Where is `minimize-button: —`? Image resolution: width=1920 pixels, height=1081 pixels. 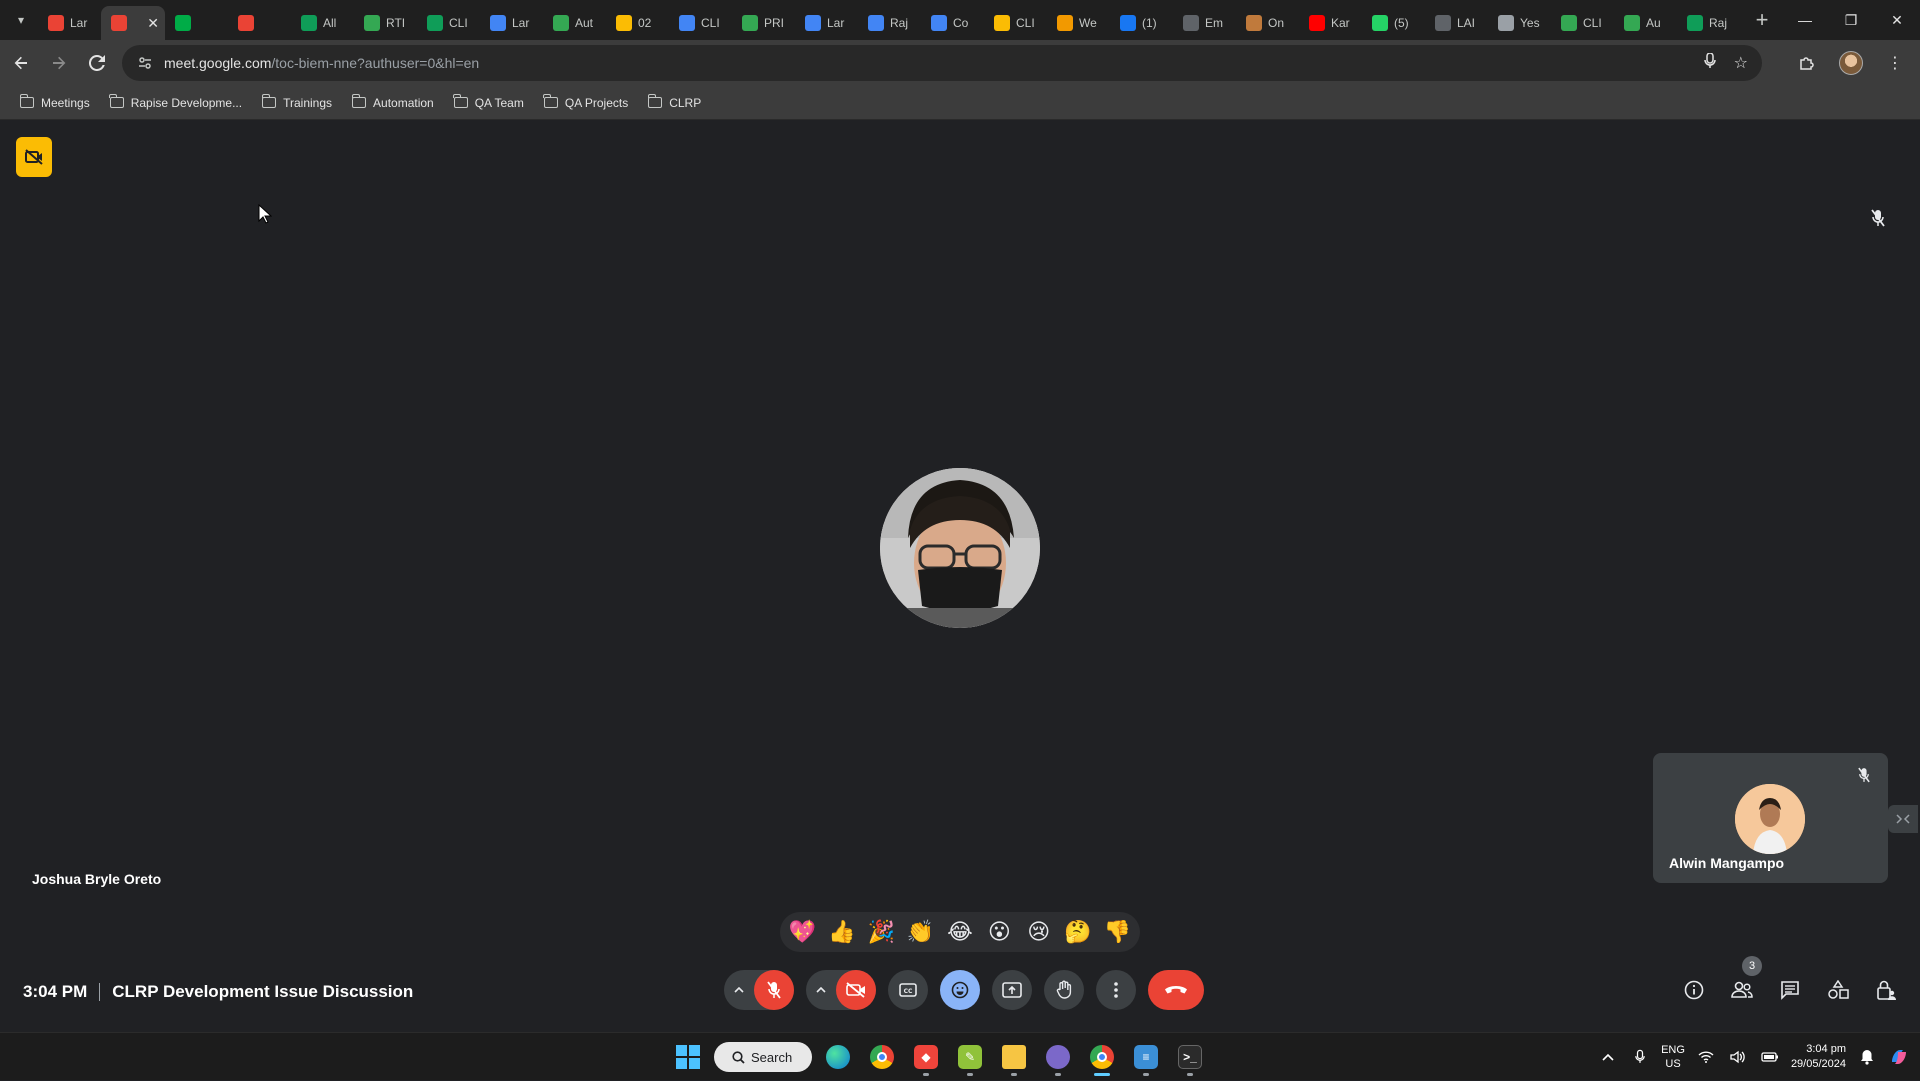 minimize-button: — is located at coordinates (1805, 20).